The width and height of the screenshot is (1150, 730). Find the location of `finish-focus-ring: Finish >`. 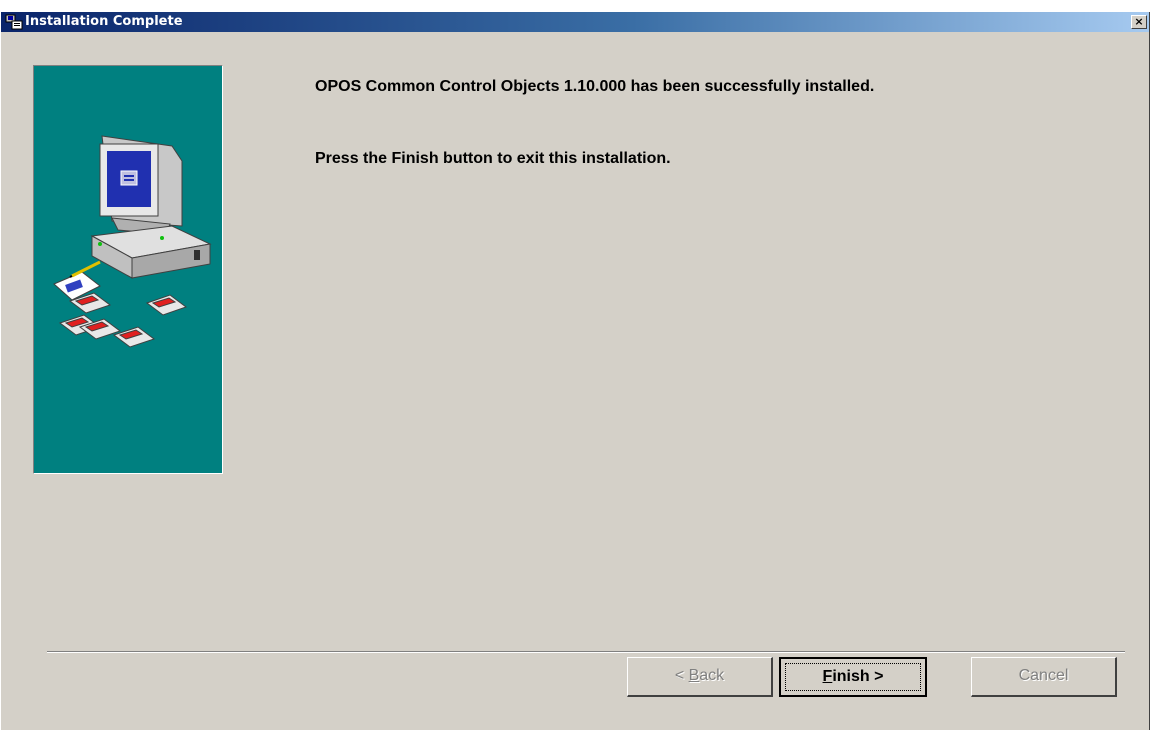

finish-focus-ring: Finish > is located at coordinates (853, 677).